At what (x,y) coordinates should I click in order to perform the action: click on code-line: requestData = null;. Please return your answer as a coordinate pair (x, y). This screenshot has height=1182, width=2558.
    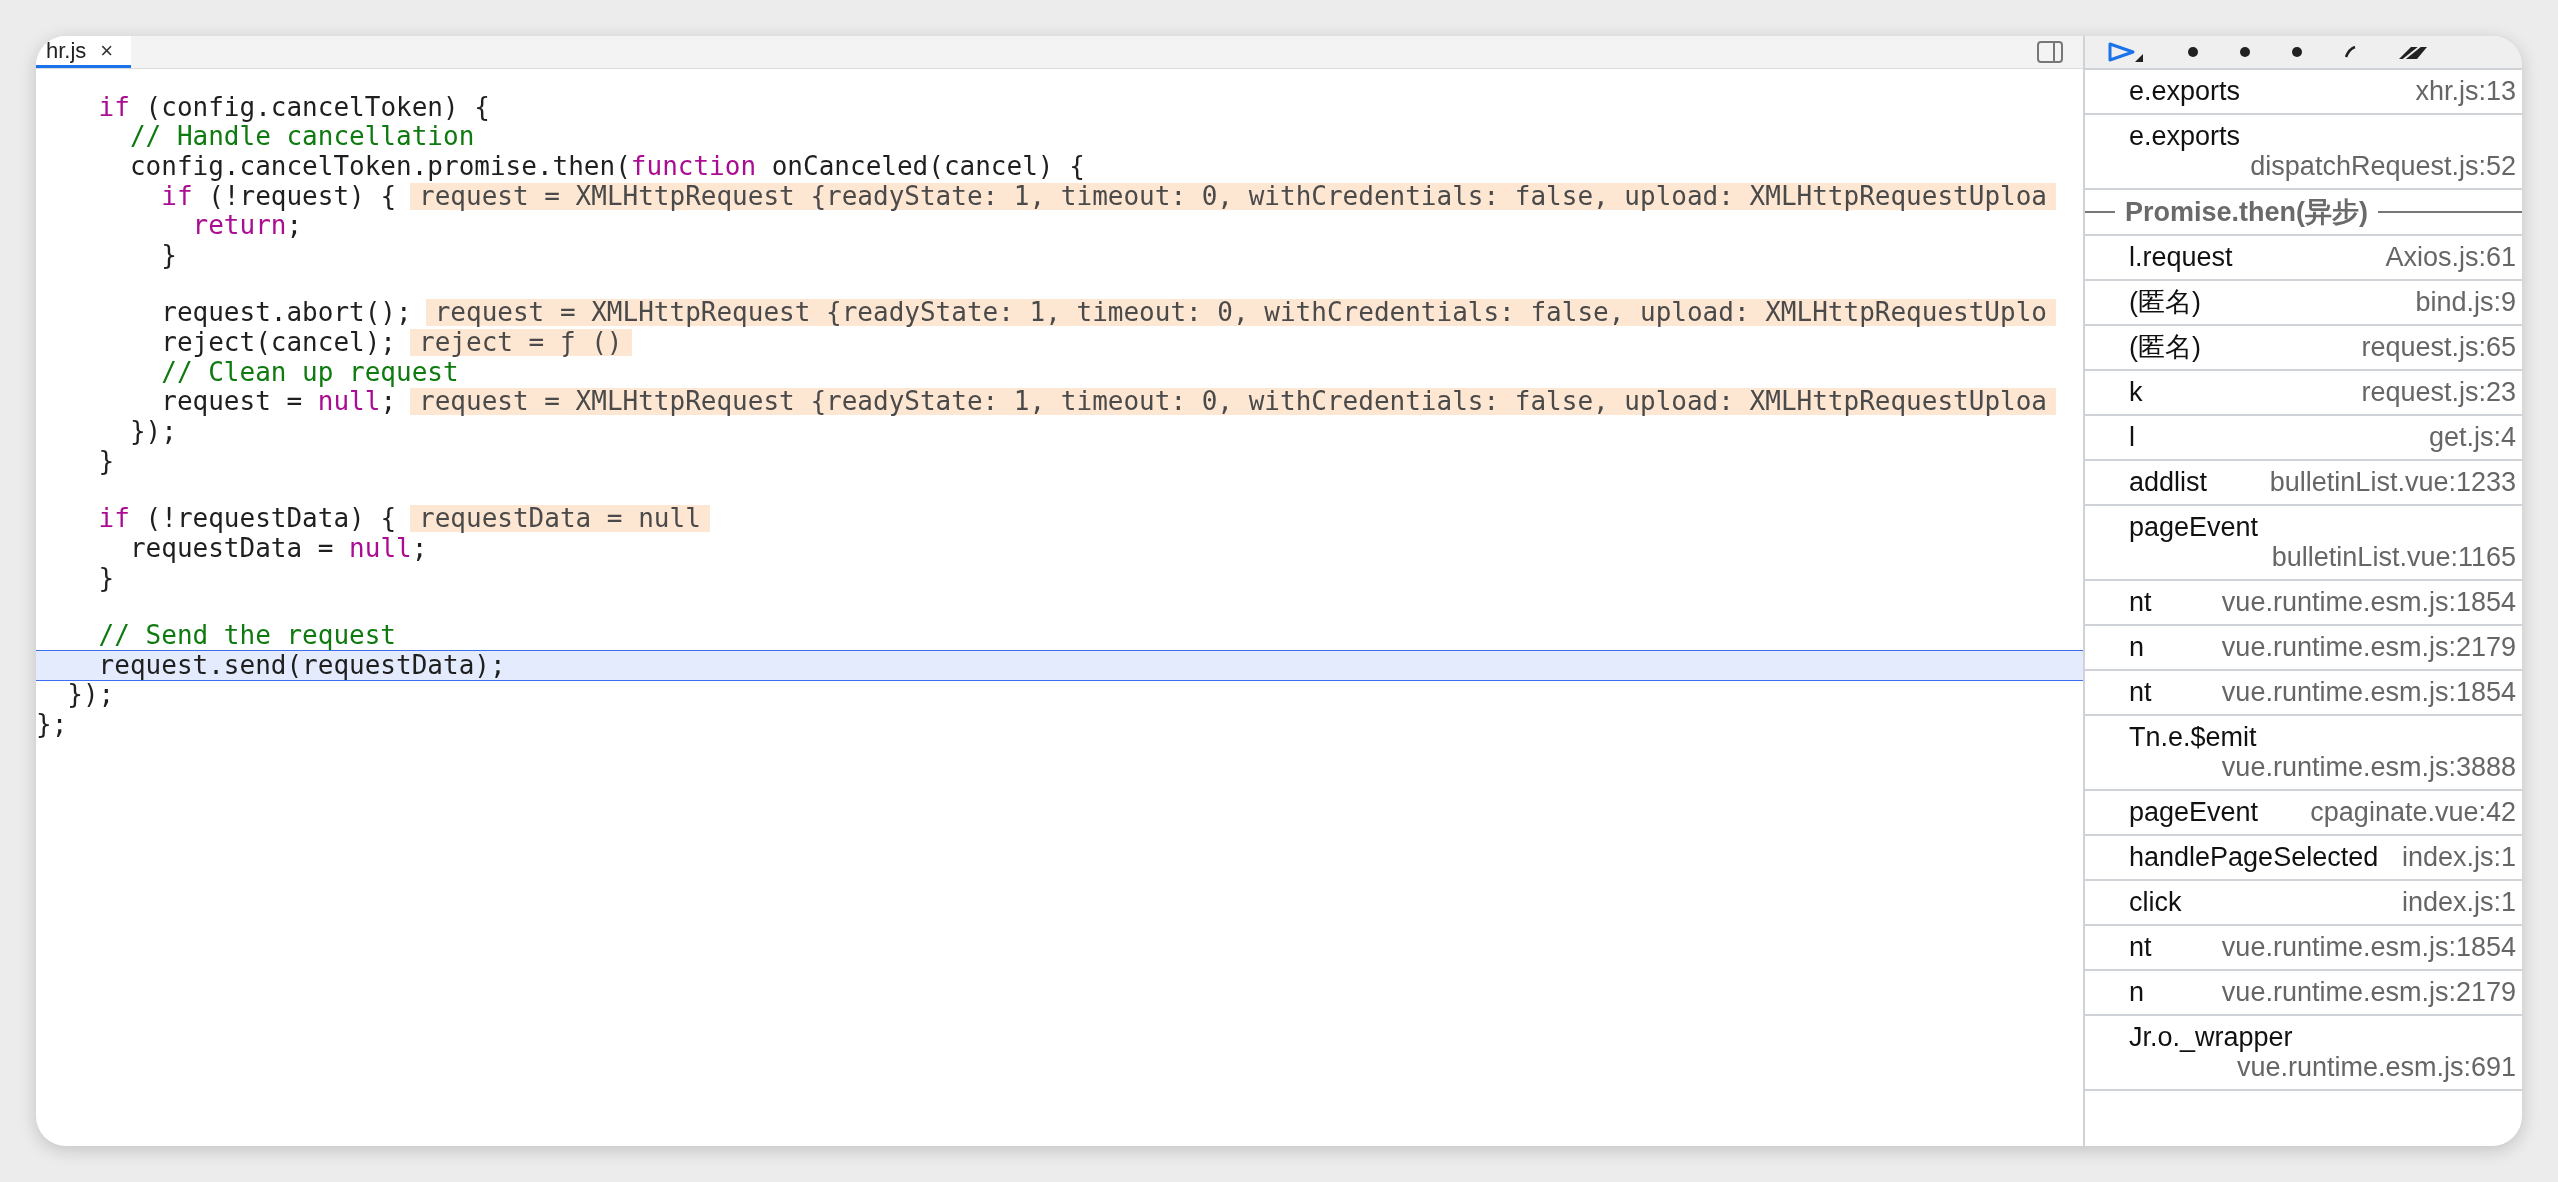
    Looking at the image, I should click on (278, 548).